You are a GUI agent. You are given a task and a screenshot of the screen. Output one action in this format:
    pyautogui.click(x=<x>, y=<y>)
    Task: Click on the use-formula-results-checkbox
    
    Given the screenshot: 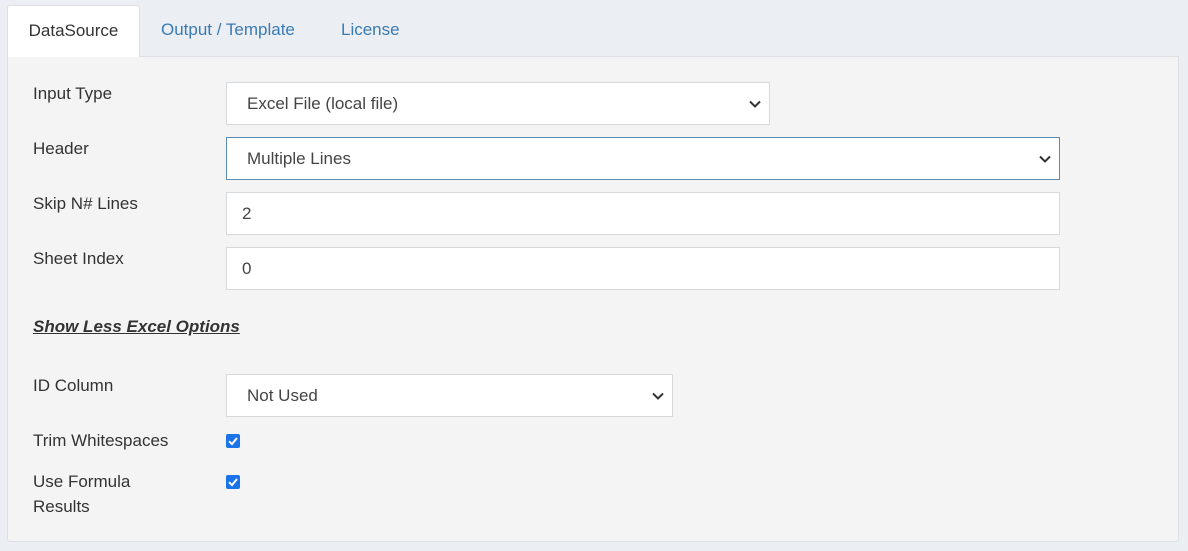 What is the action you would take?
    pyautogui.click(x=233, y=482)
    